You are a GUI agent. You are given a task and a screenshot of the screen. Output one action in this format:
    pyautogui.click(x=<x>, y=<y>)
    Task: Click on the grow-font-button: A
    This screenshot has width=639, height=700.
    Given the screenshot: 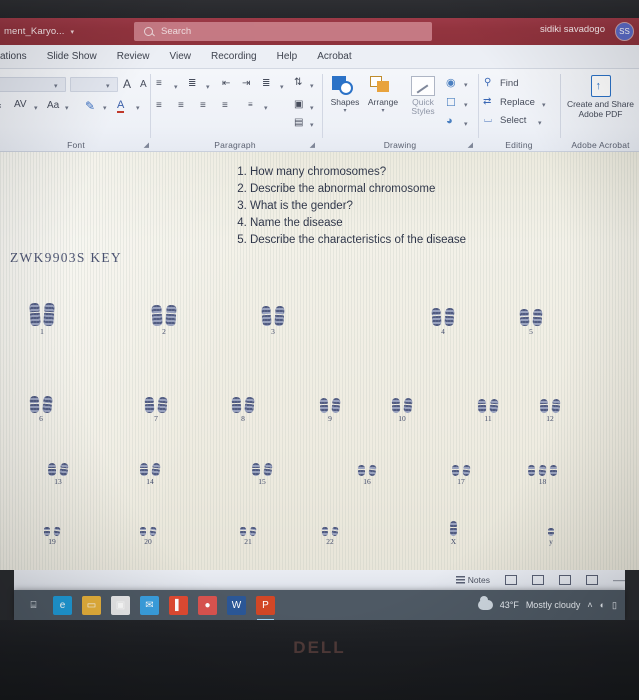 What is the action you would take?
    pyautogui.click(x=127, y=84)
    